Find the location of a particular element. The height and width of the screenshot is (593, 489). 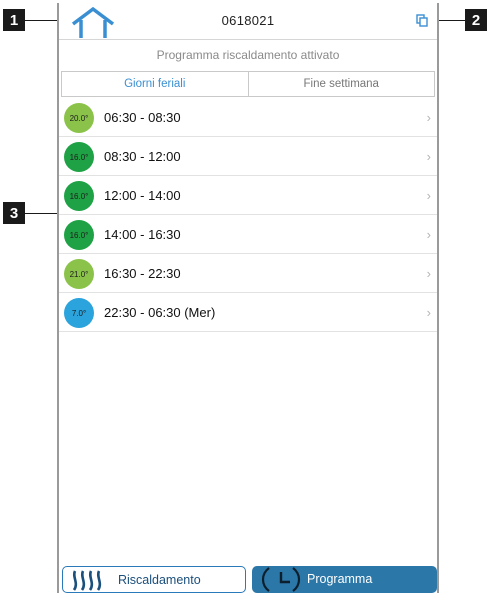

tab-weekend: Fine settimana is located at coordinates (342, 84).